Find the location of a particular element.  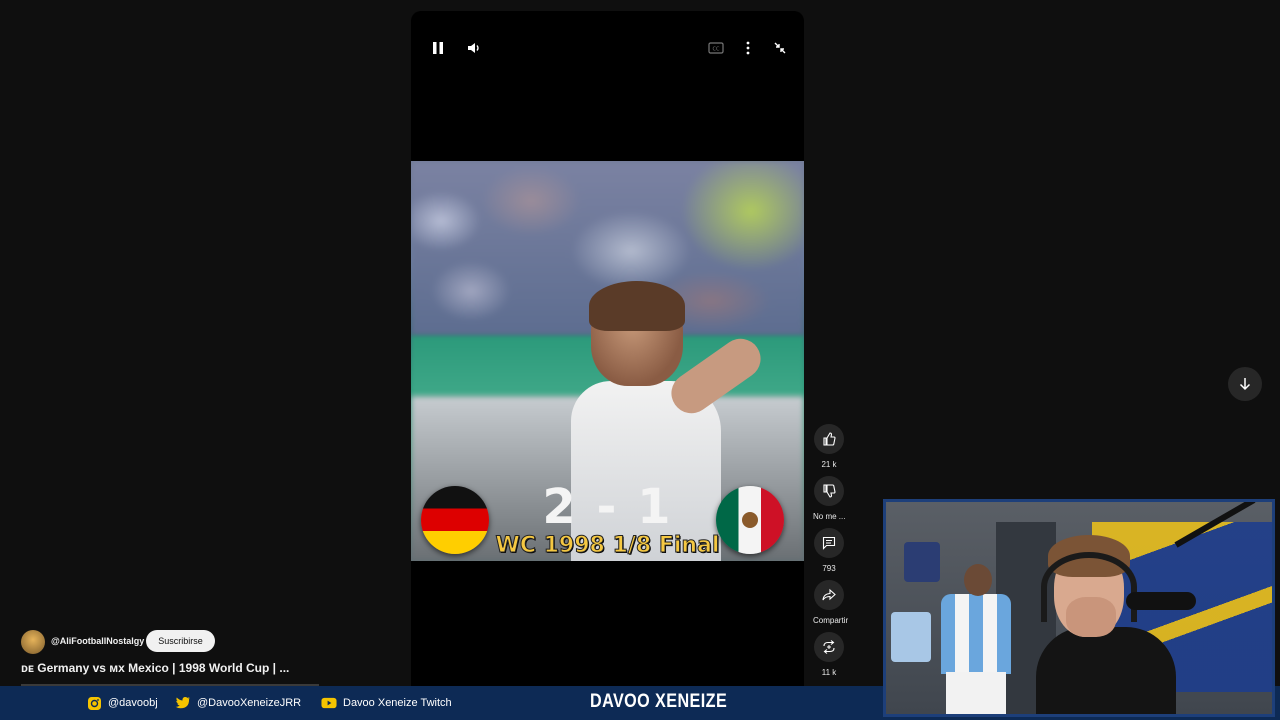

arrow-down-icon is located at coordinates (1245, 384).